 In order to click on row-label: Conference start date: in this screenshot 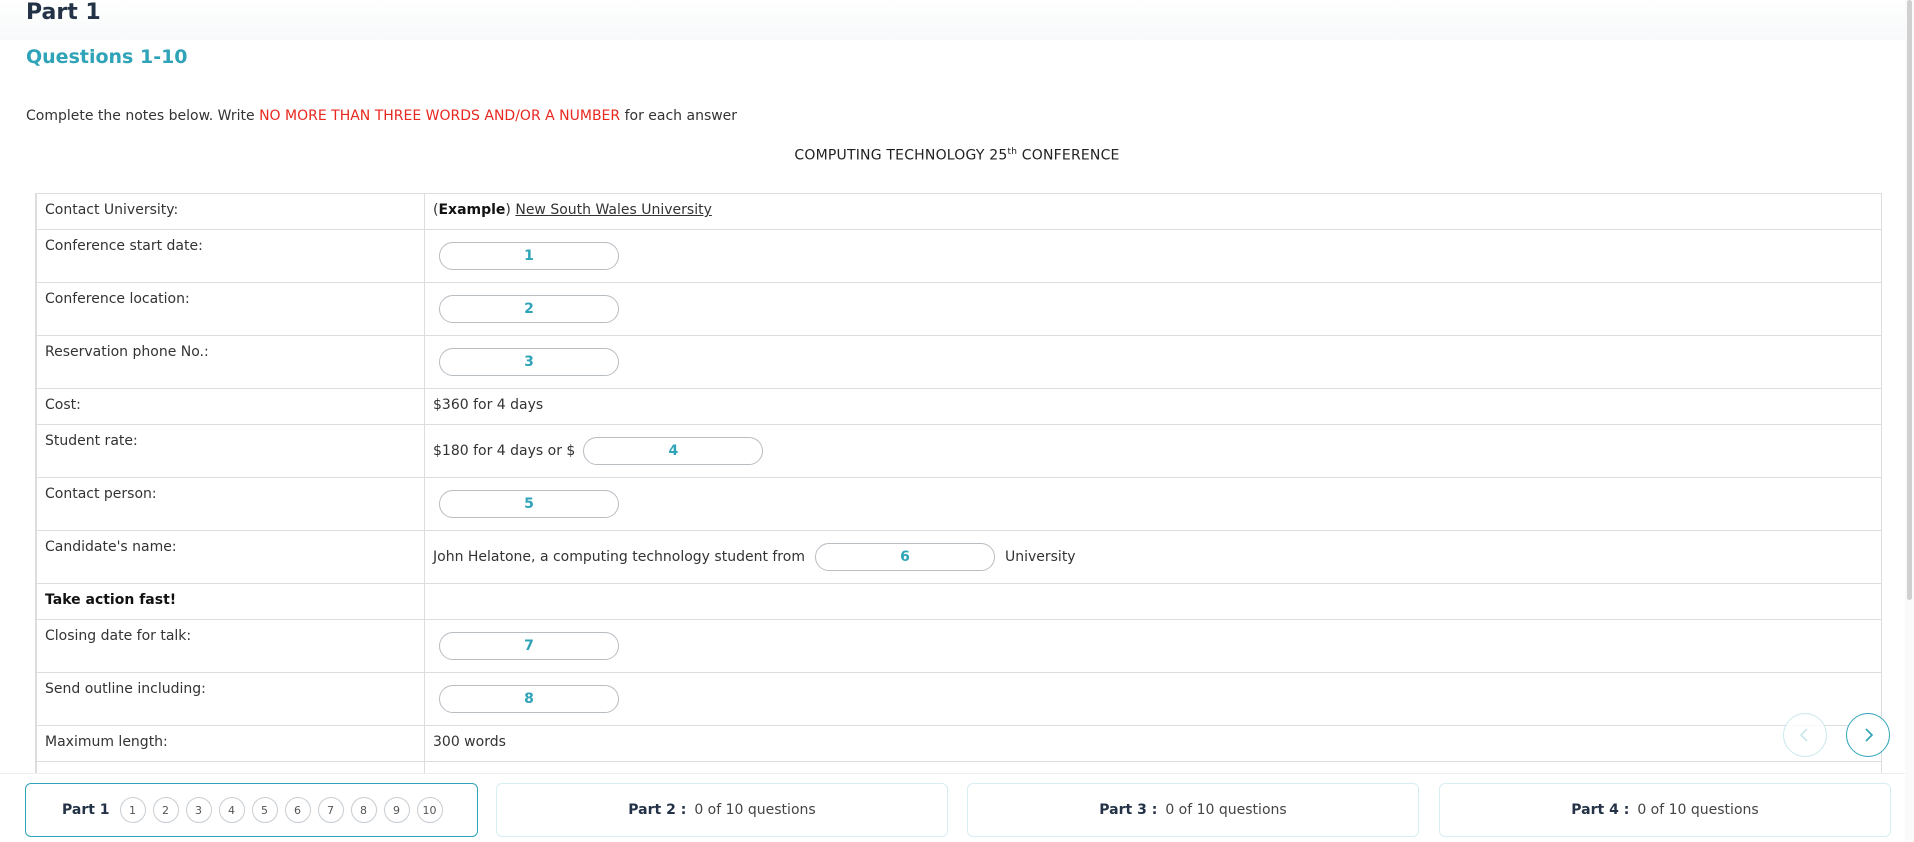, I will do `click(230, 256)`.